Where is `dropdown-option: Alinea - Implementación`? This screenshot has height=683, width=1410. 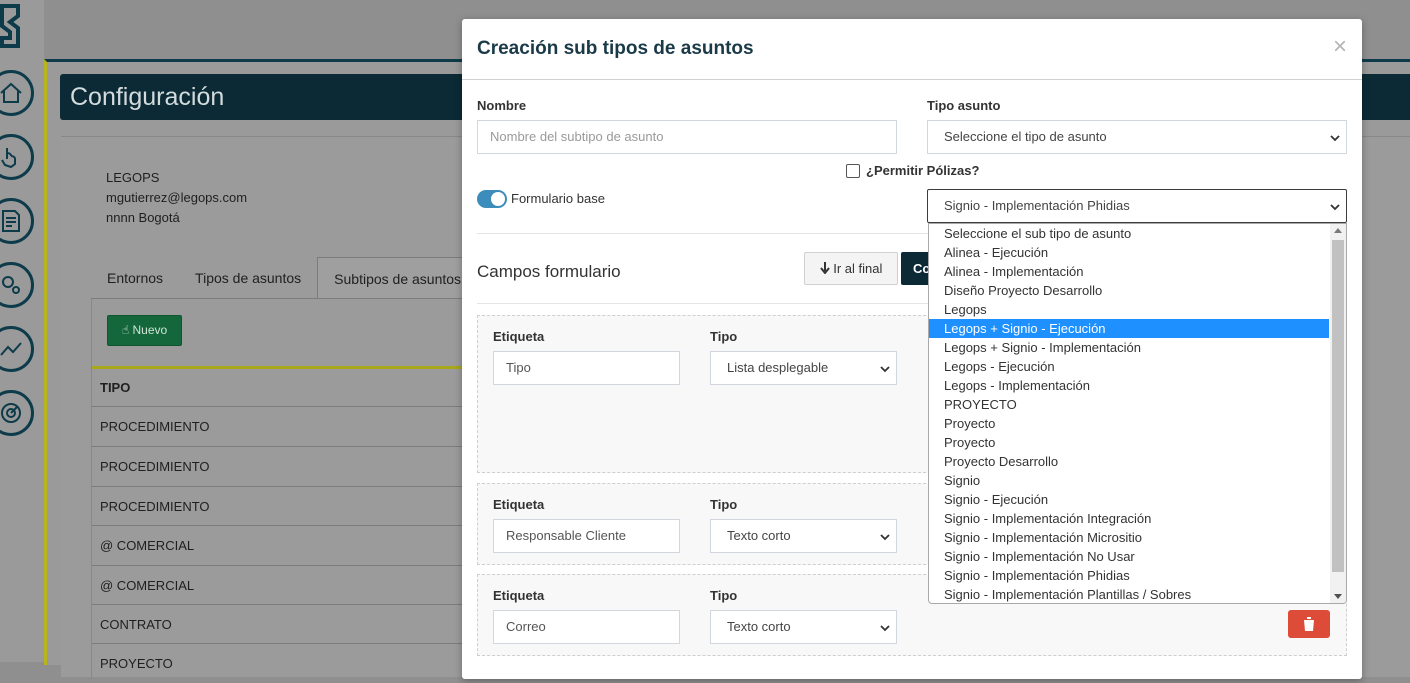 dropdown-option: Alinea - Implementación is located at coordinates (1129, 271).